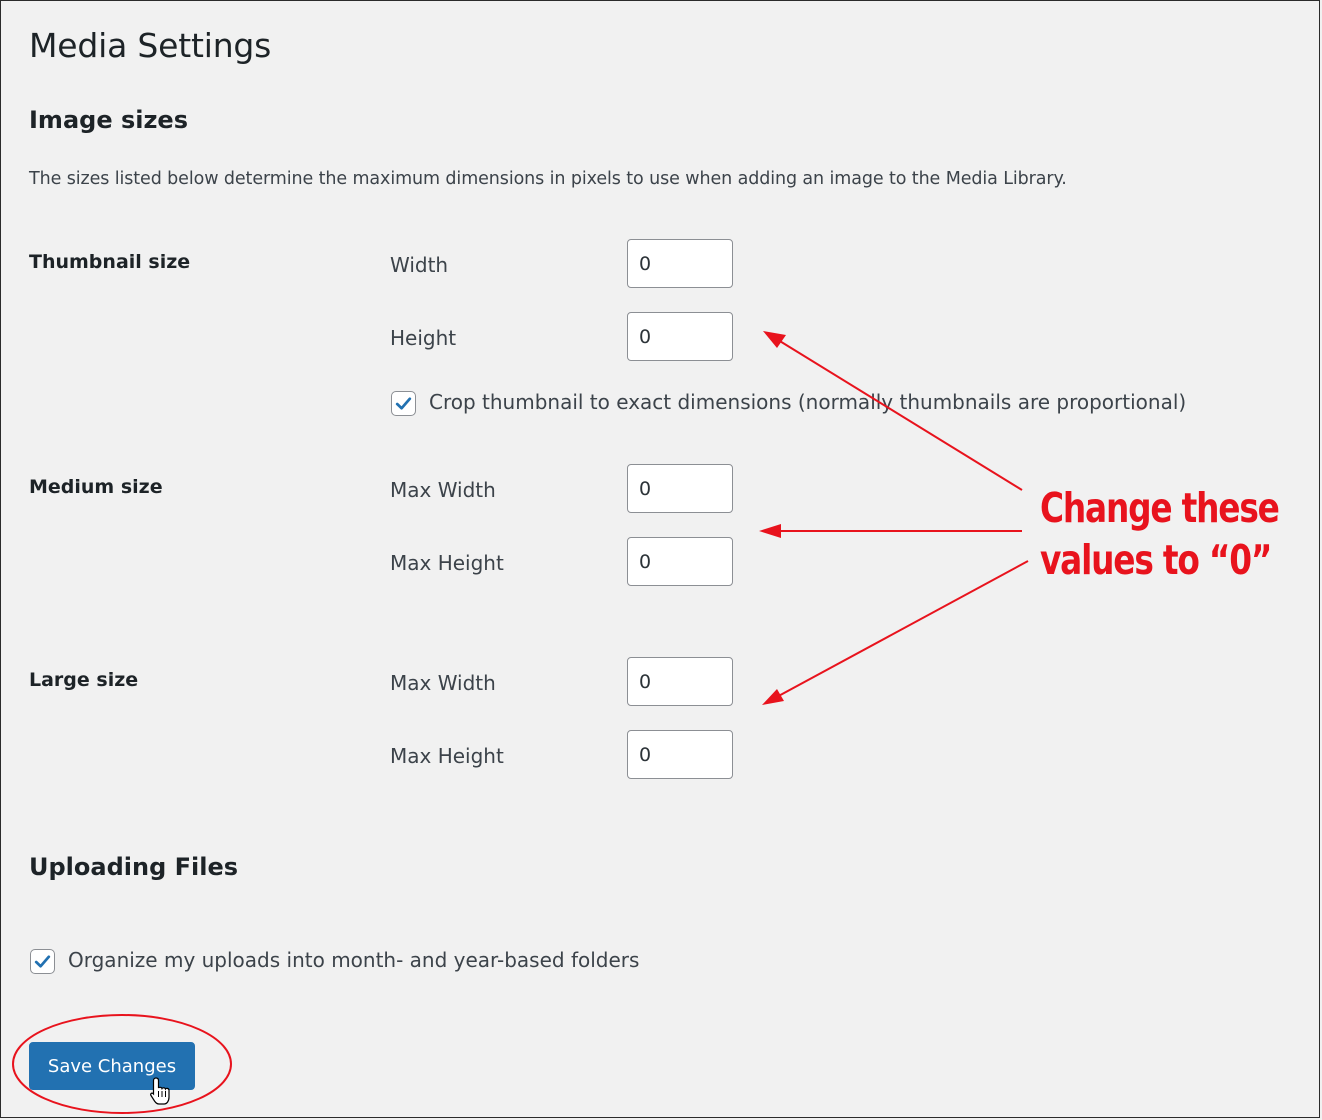 Image resolution: width=1322 pixels, height=1120 pixels. I want to click on large-max-width-input, so click(680, 681).